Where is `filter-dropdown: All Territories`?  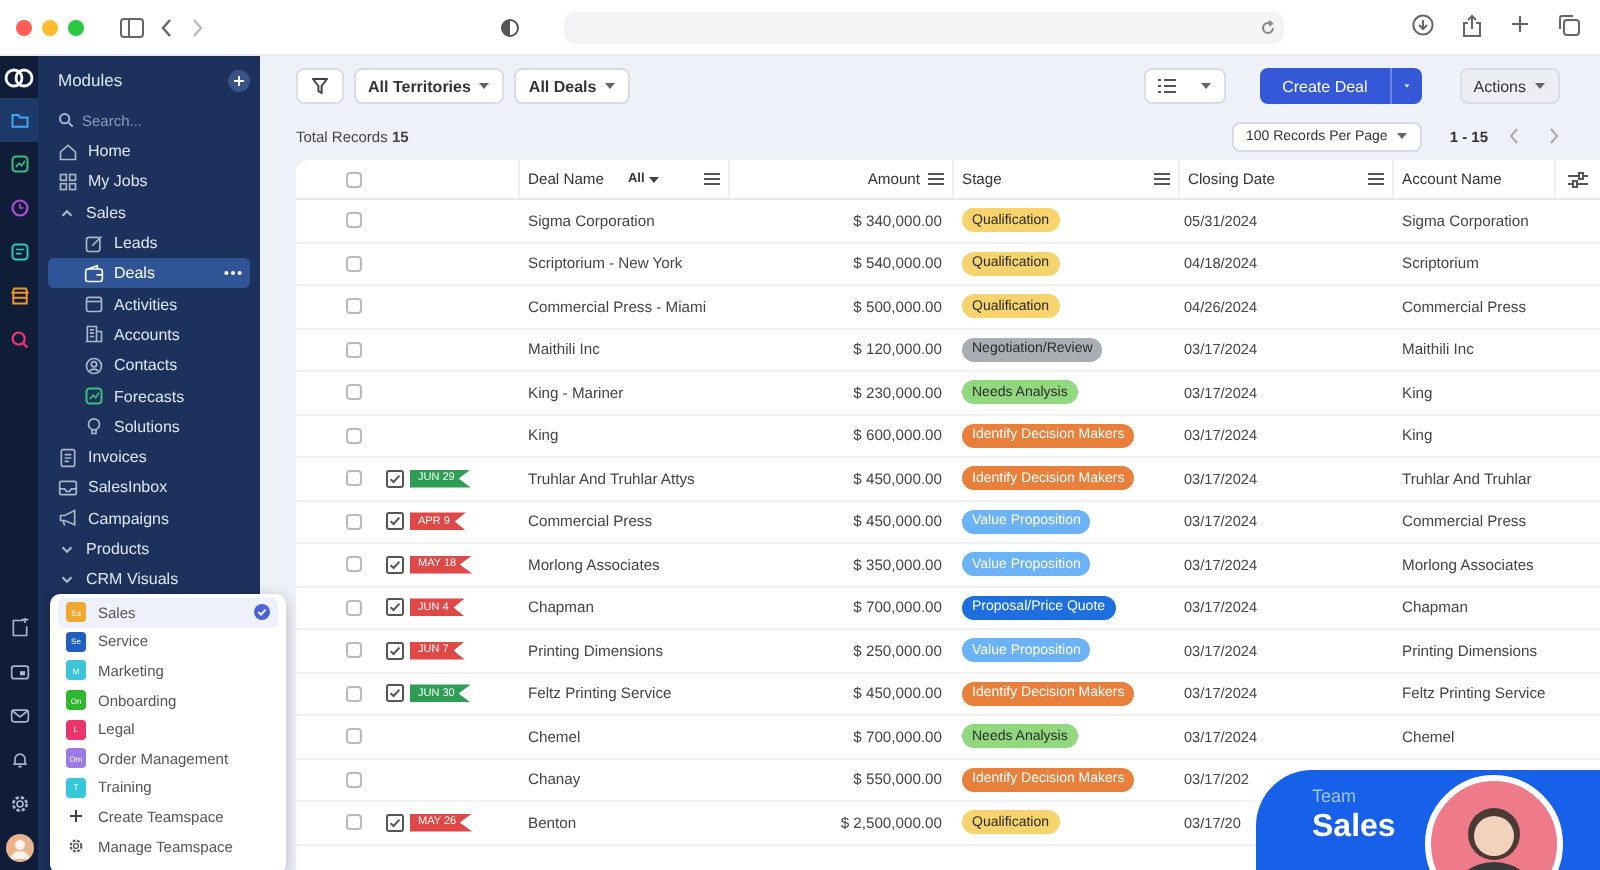
filter-dropdown: All Territories is located at coordinates (429, 86).